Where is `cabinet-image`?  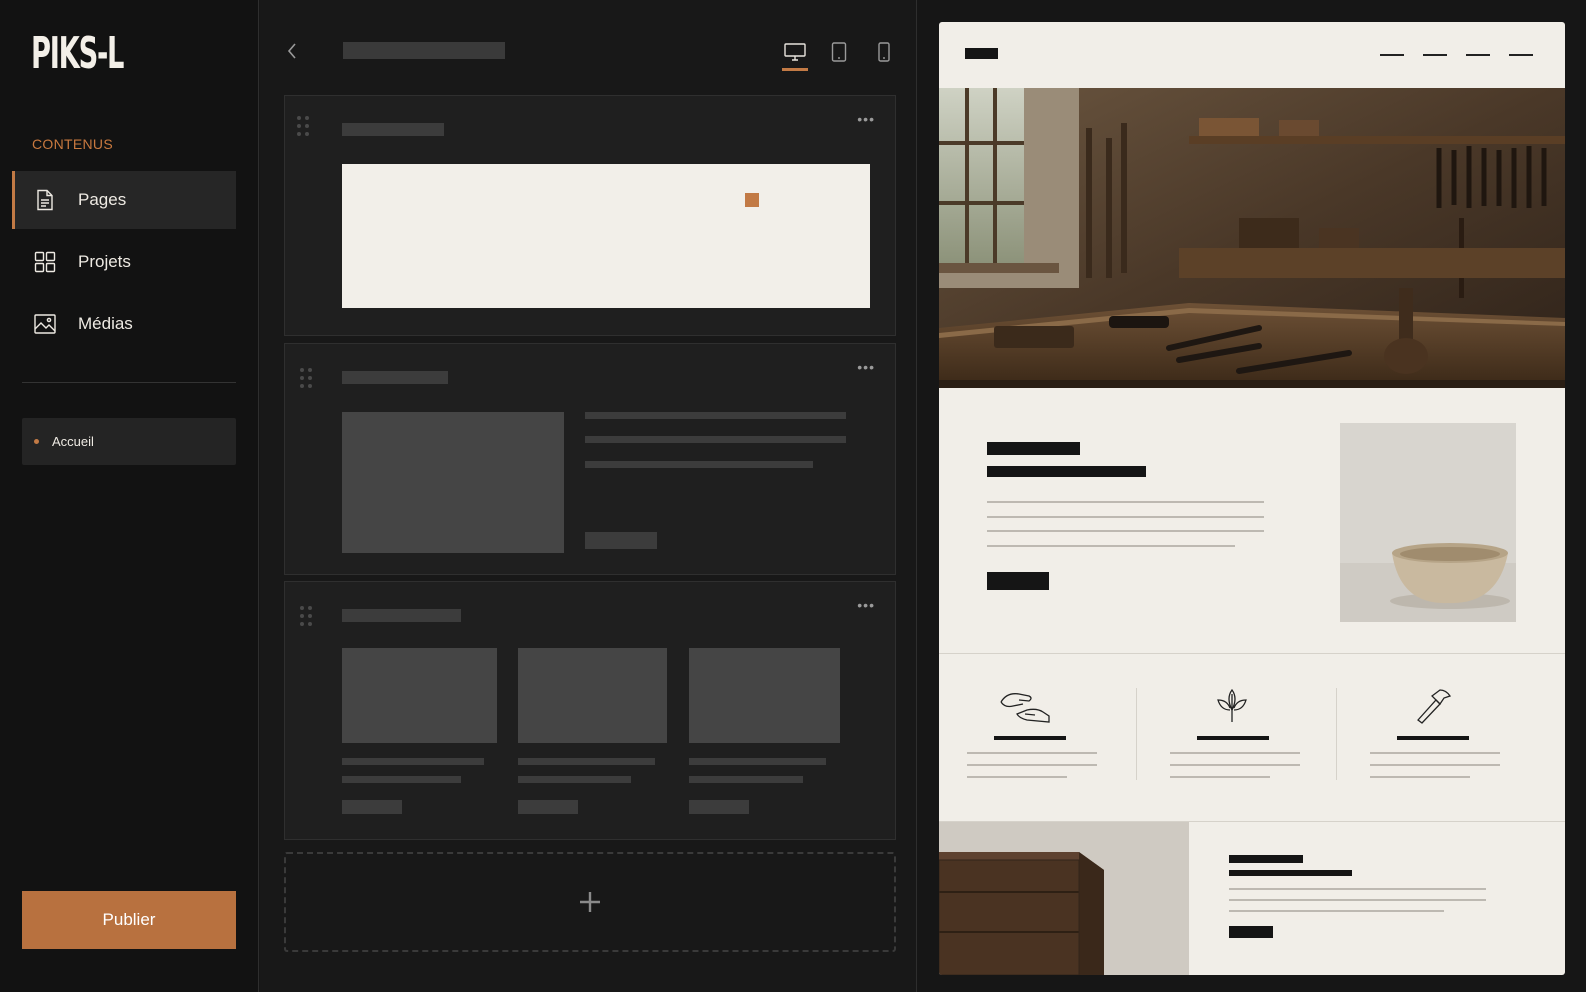 cabinet-image is located at coordinates (1064, 898).